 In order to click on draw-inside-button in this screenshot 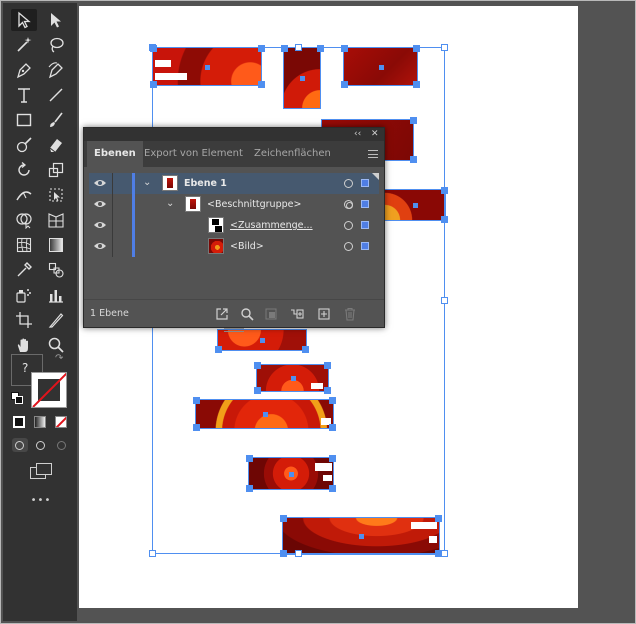, I will do `click(62, 445)`.